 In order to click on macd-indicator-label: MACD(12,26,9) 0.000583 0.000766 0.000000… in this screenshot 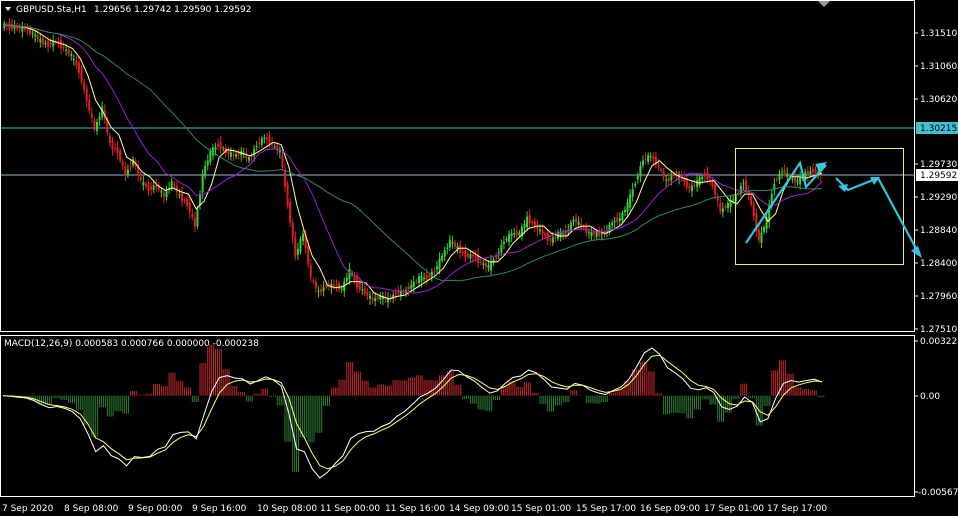, I will do `click(131, 344)`.